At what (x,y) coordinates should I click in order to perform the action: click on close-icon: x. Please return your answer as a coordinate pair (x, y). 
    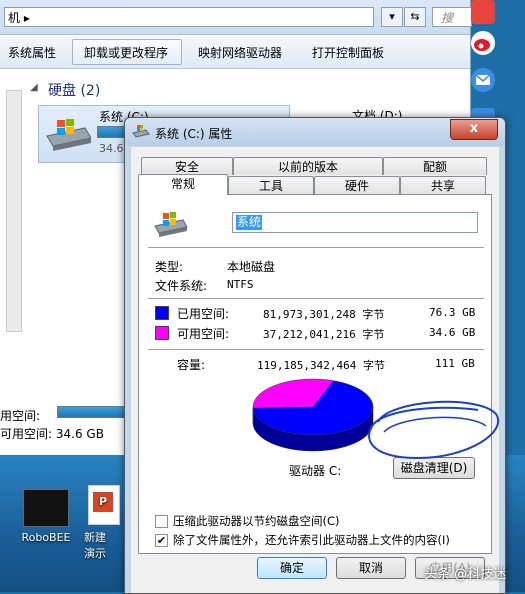
    Looking at the image, I should click on (474, 128).